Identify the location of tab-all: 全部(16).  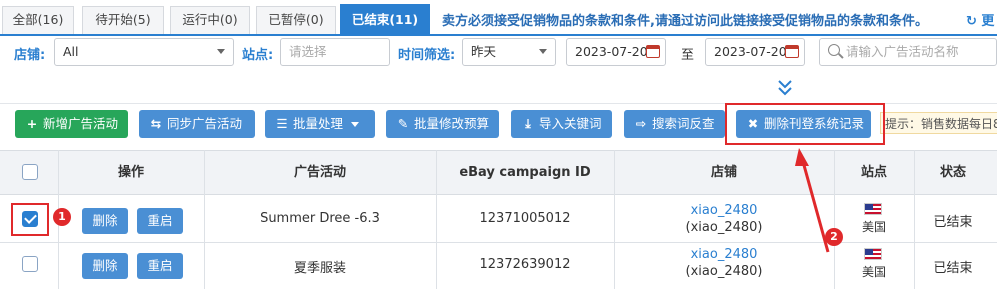
(38, 20).